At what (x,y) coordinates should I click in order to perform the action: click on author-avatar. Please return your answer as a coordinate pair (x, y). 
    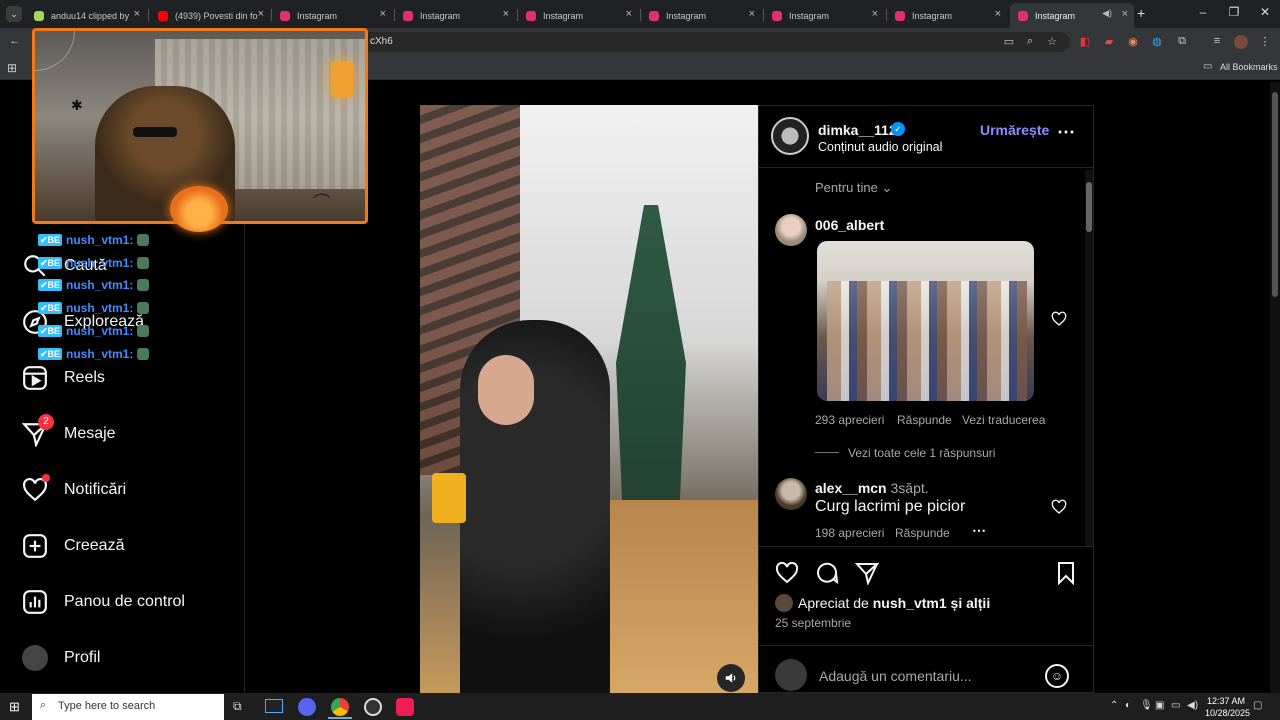
    Looking at the image, I should click on (790, 136).